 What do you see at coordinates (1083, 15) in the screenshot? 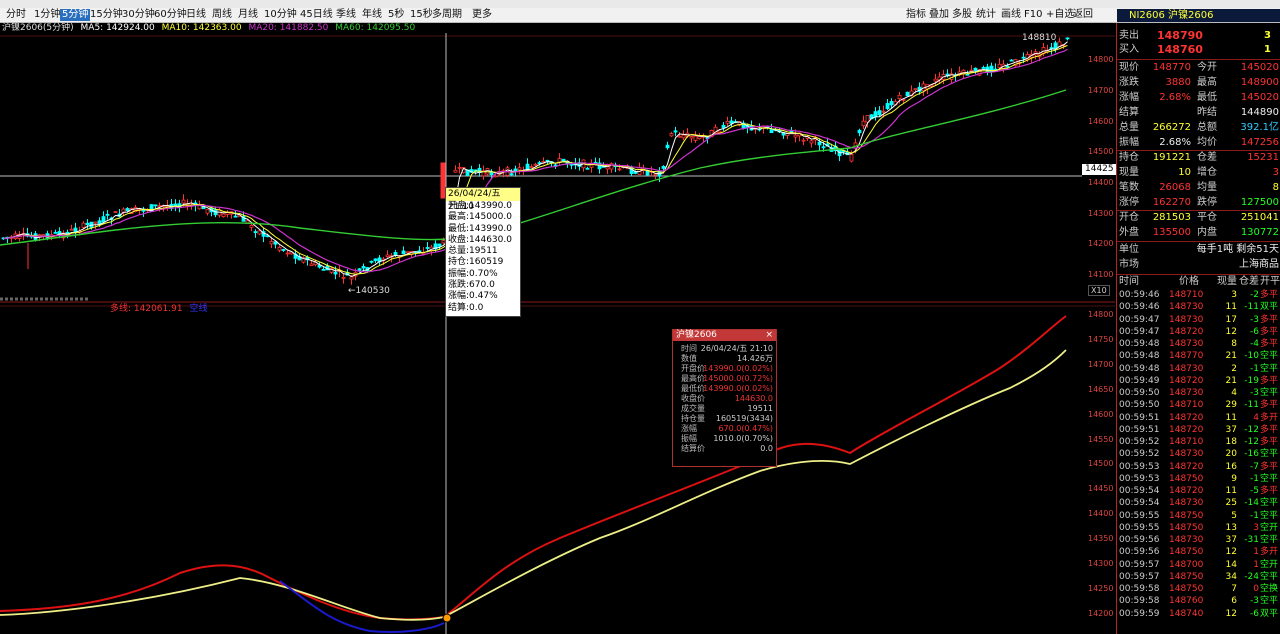
I see `toolbar-button: 返回` at bounding box center [1083, 15].